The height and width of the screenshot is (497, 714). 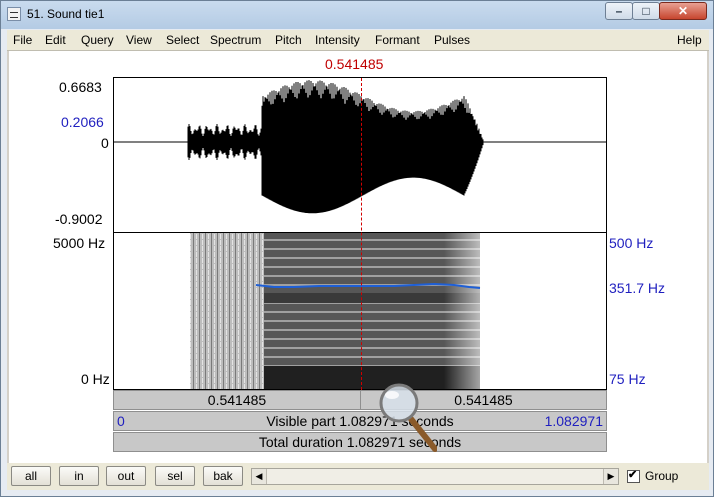 What do you see at coordinates (360, 442) in the screenshot?
I see `total-duration-bar: Total duration 1.082971 seconds` at bounding box center [360, 442].